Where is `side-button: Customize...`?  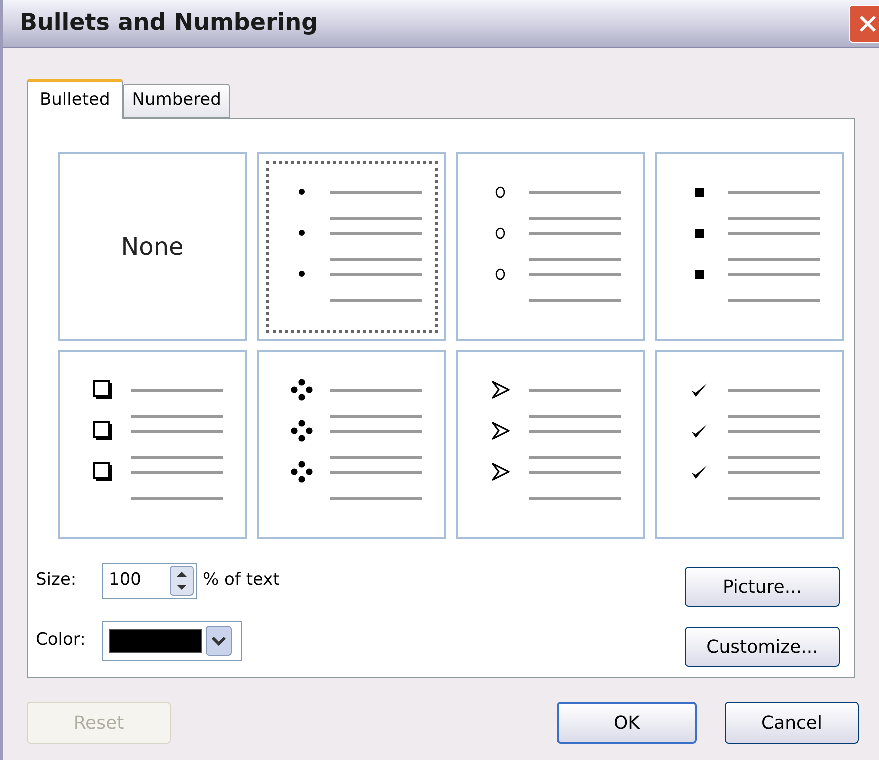
side-button: Customize... is located at coordinates (762, 647).